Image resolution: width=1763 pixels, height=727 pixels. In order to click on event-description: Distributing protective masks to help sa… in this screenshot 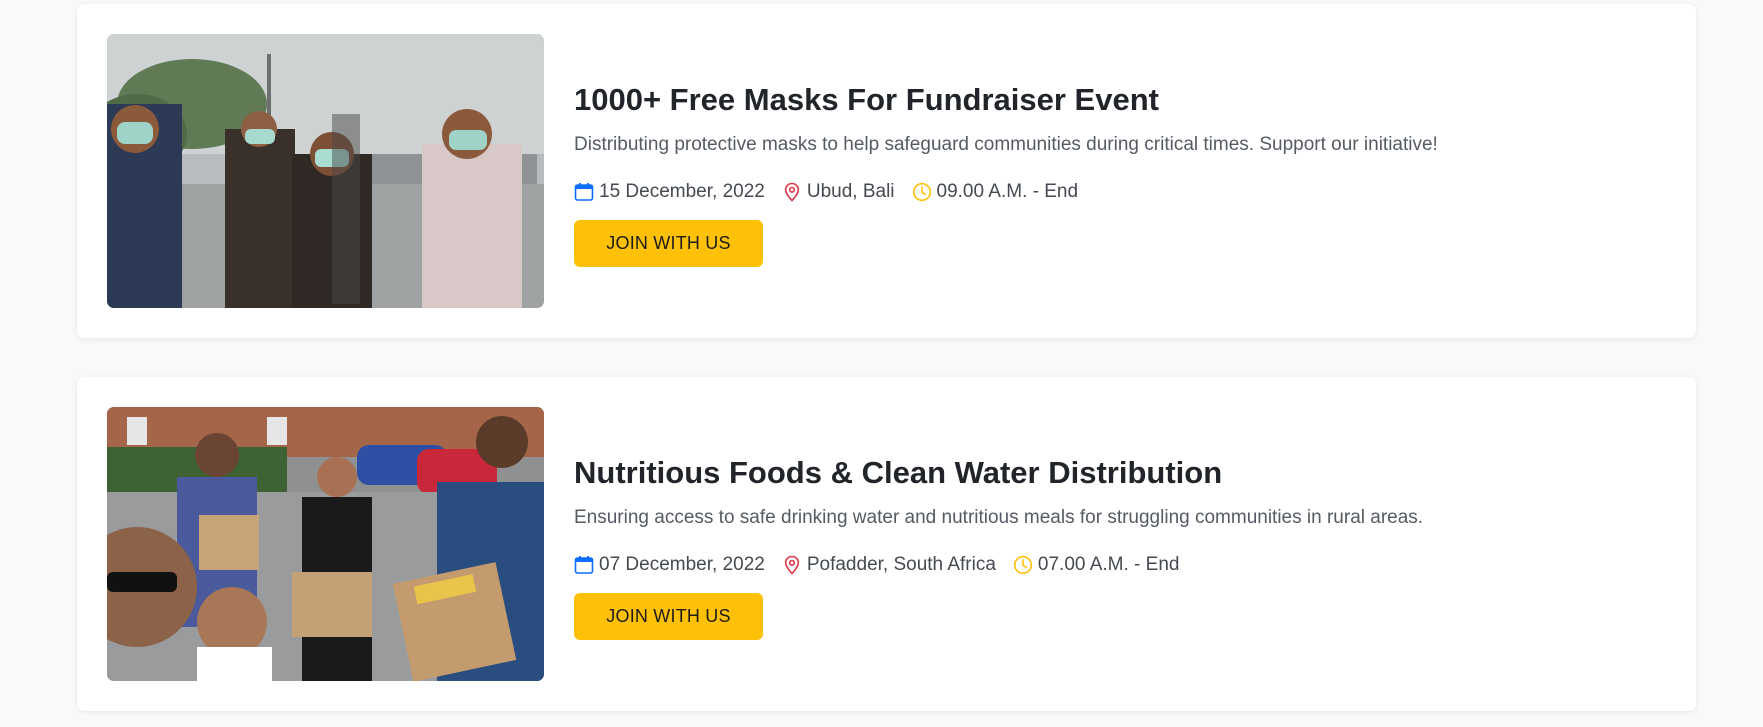, I will do `click(1006, 144)`.